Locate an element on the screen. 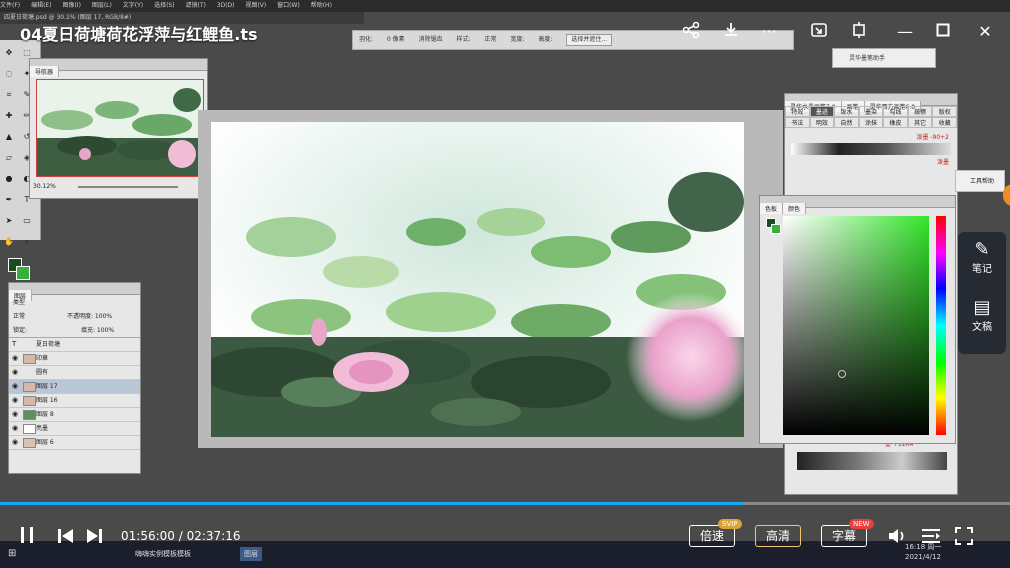 This screenshot has width=1010, height=568. brush-preset-tag: 泼墨 -90+2 is located at coordinates (932, 137).